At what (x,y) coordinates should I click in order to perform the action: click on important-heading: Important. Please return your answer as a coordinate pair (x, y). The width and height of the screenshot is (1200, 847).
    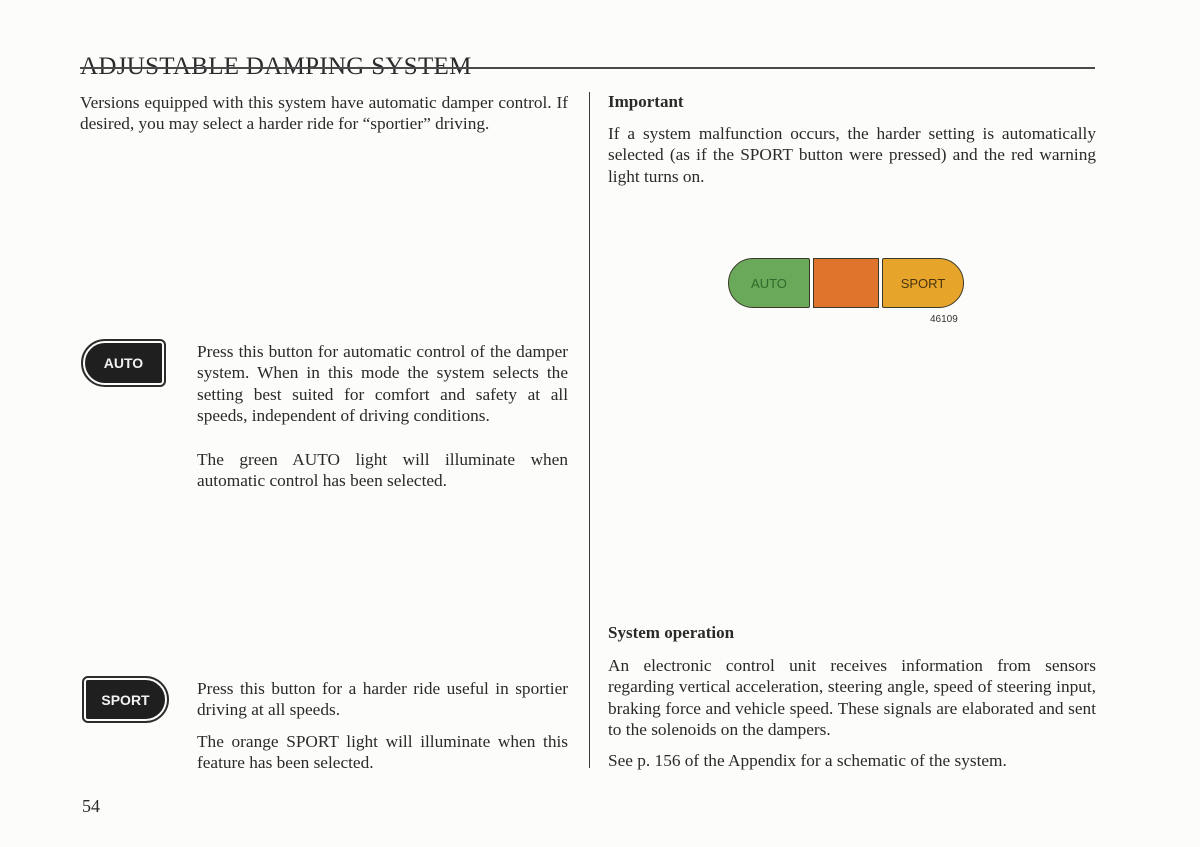
    Looking at the image, I should click on (646, 101).